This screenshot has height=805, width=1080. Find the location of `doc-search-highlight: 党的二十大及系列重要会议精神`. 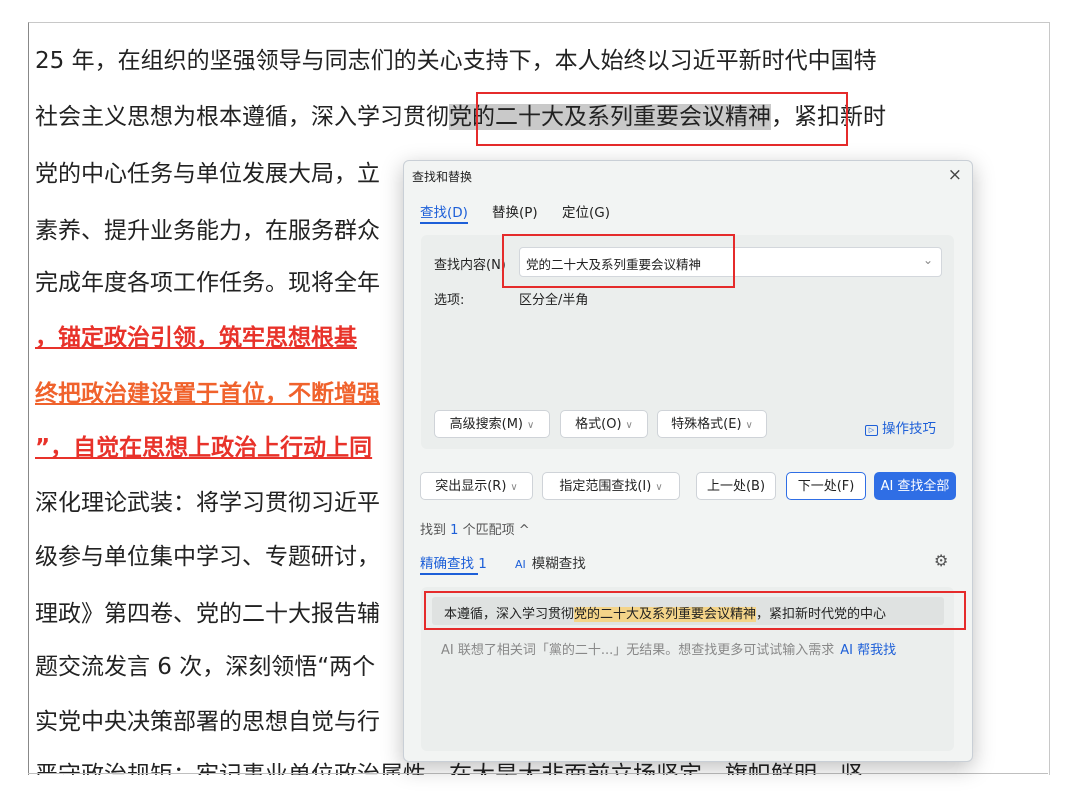

doc-search-highlight: 党的二十大及系列重要会议精神 is located at coordinates (610, 117).